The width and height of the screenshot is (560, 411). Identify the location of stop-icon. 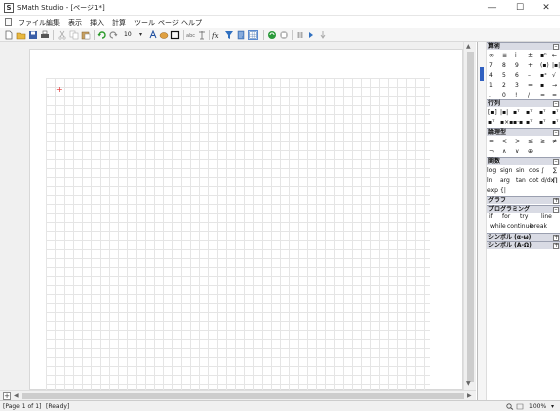
(284, 35).